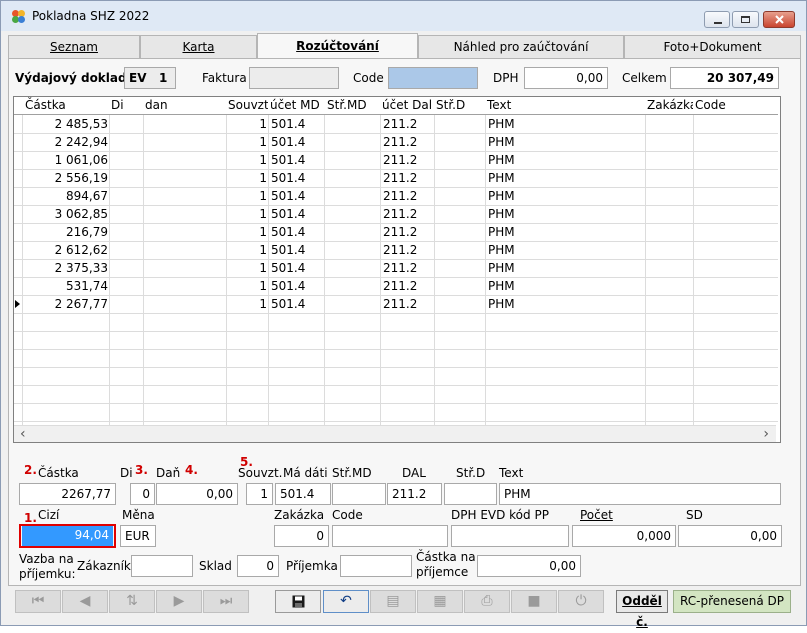  I want to click on tab-nahled: Náhled pro zaúčtování, so click(521, 46).